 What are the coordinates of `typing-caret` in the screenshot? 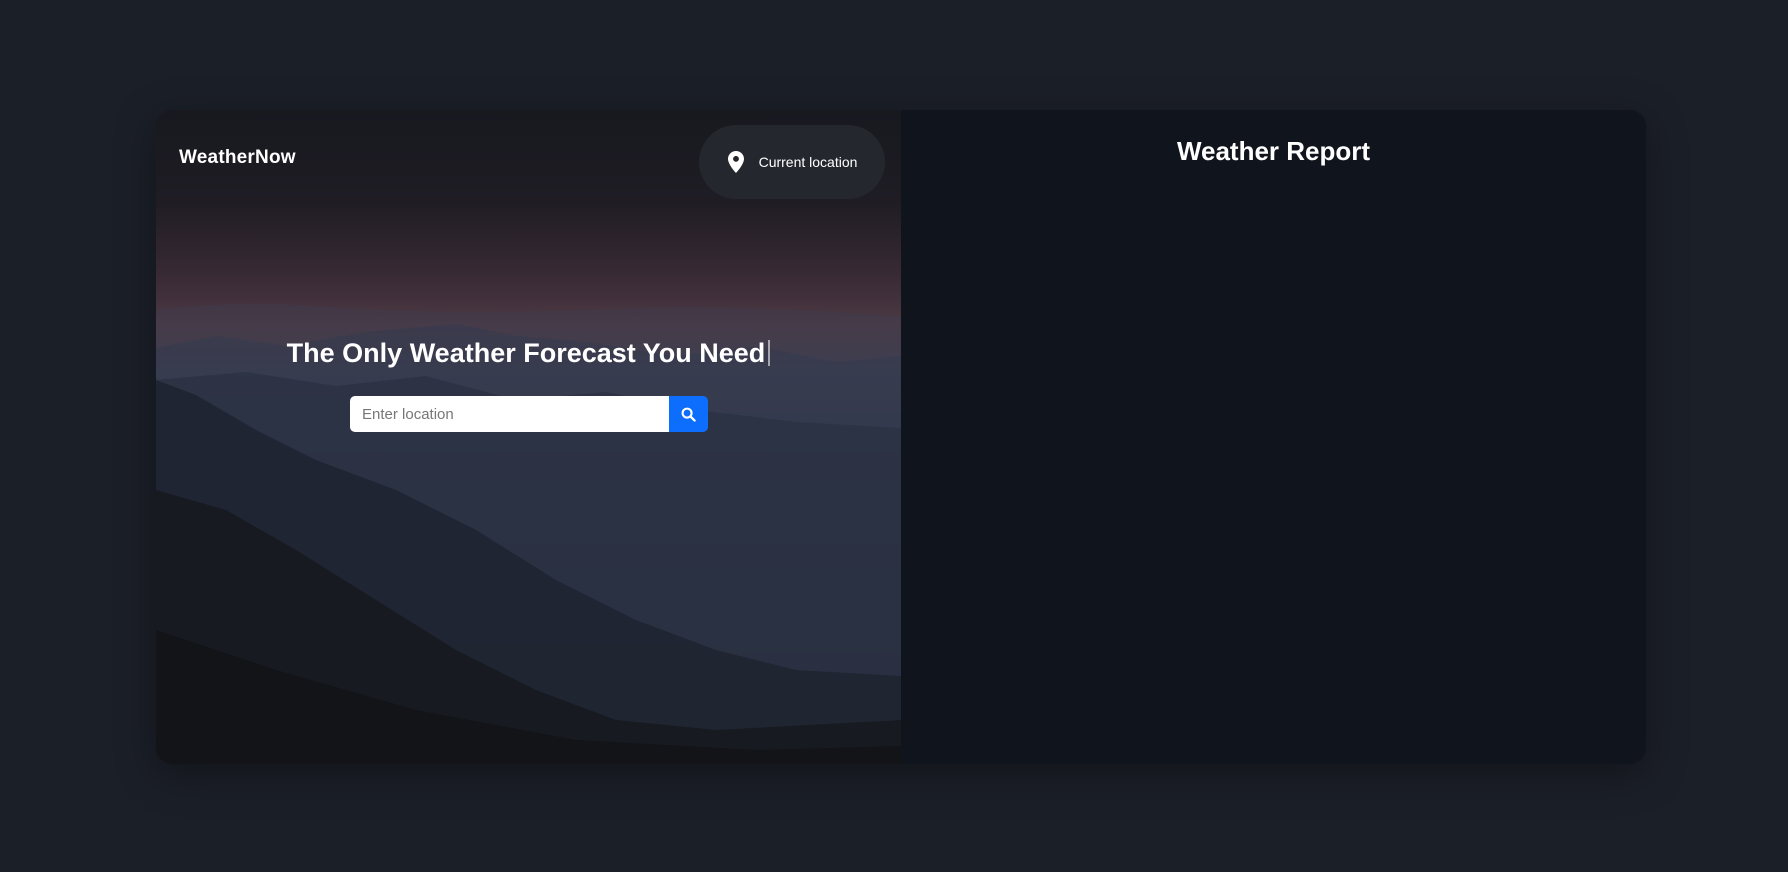 It's located at (769, 353).